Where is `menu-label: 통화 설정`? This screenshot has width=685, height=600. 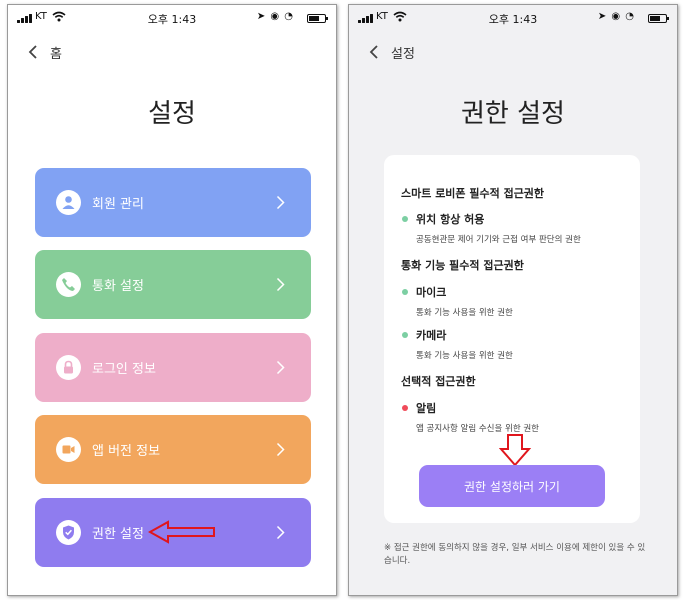
menu-label: 통화 설정 is located at coordinates (118, 286).